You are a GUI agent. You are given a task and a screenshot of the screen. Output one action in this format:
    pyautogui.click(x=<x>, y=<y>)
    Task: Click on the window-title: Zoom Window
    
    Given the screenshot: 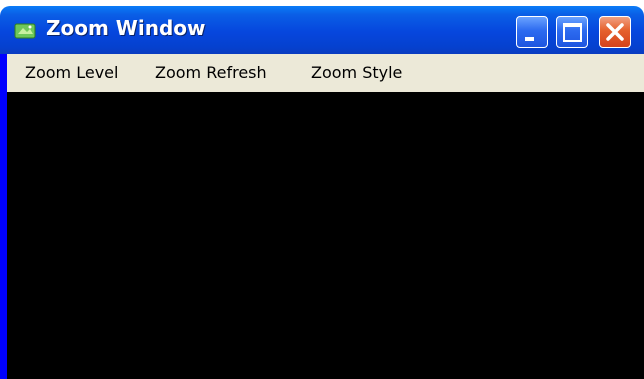 What is the action you would take?
    pyautogui.click(x=126, y=28)
    